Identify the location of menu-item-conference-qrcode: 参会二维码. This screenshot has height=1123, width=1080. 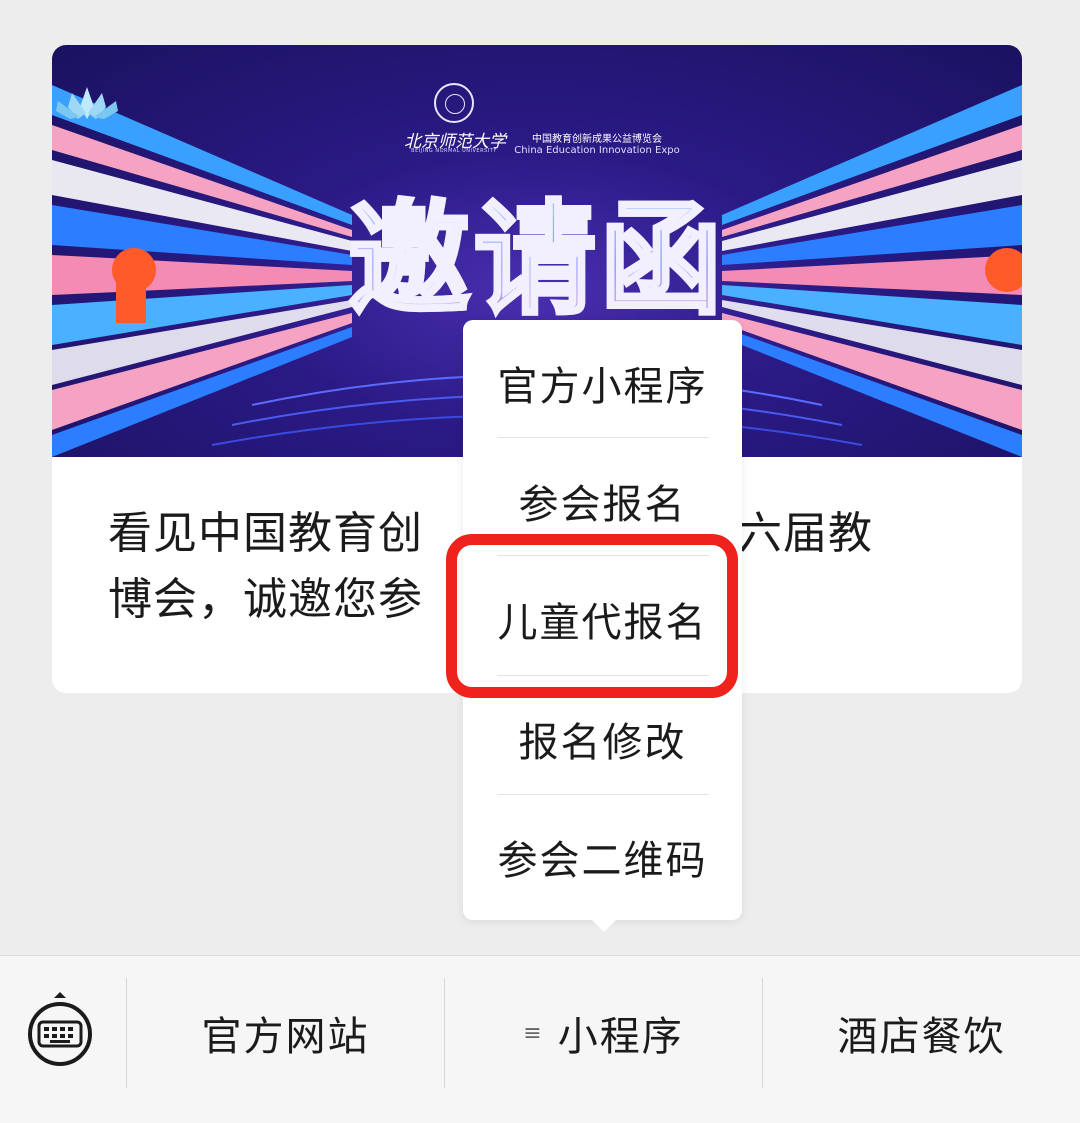
(602, 857).